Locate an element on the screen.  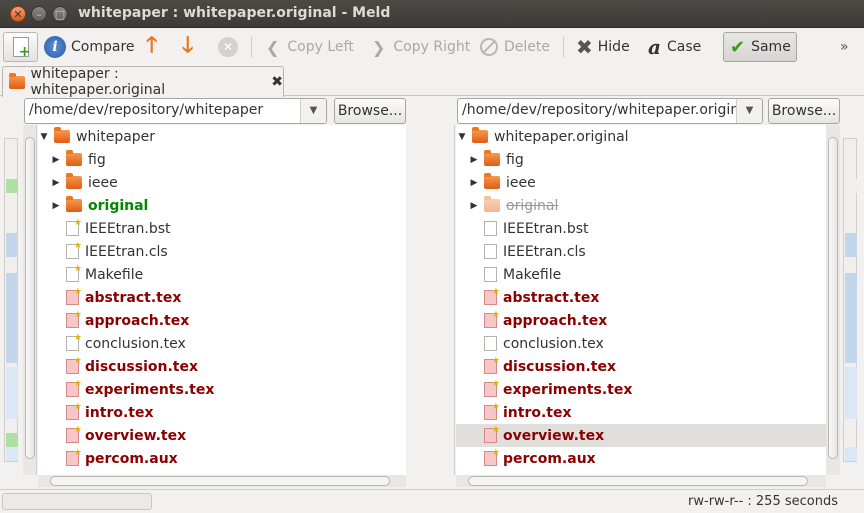
toolbar-overflow-button: » is located at coordinates (844, 47).